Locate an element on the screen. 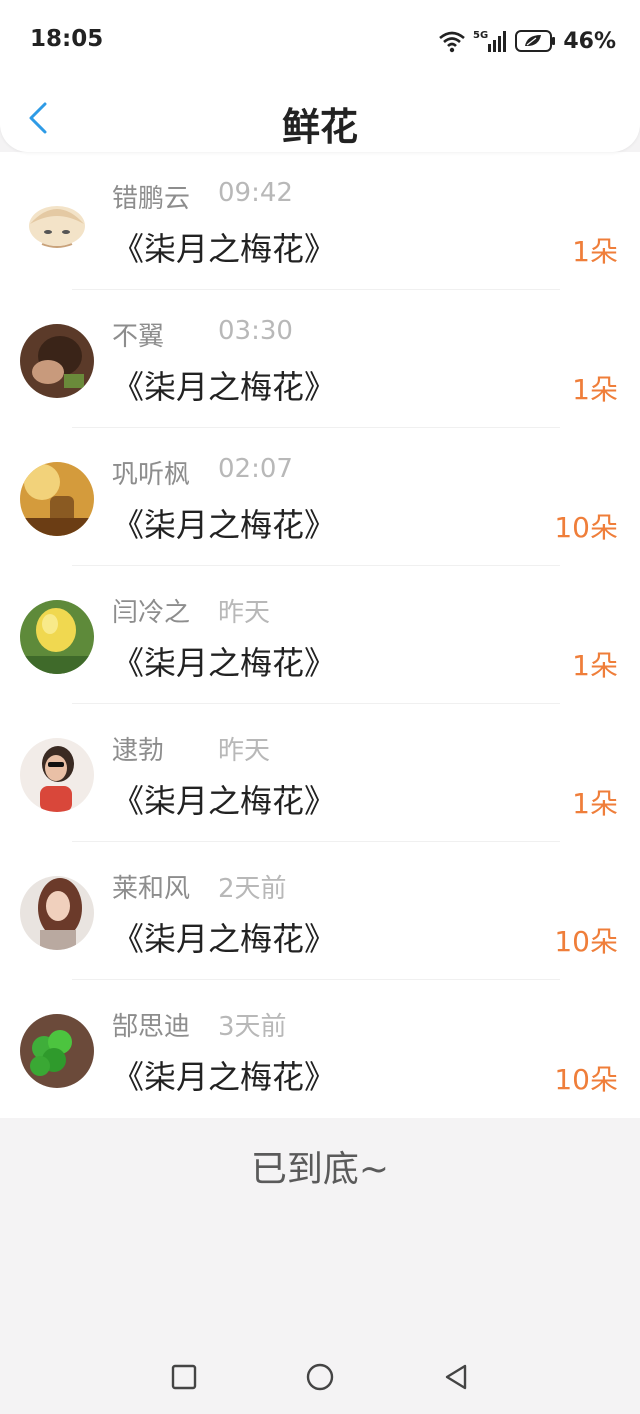  triangle-back-icon is located at coordinates (456, 1377).